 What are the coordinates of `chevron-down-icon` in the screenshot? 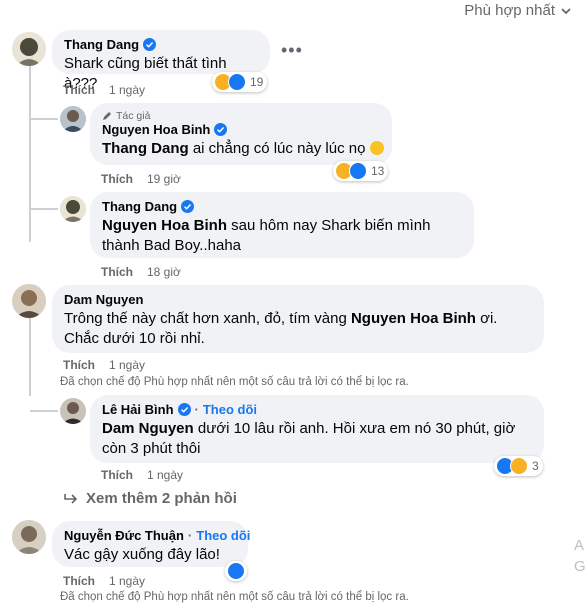 It's located at (566, 10).